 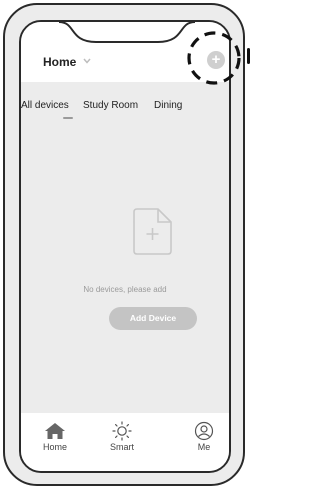 I want to click on user-icon, so click(x=204, y=431).